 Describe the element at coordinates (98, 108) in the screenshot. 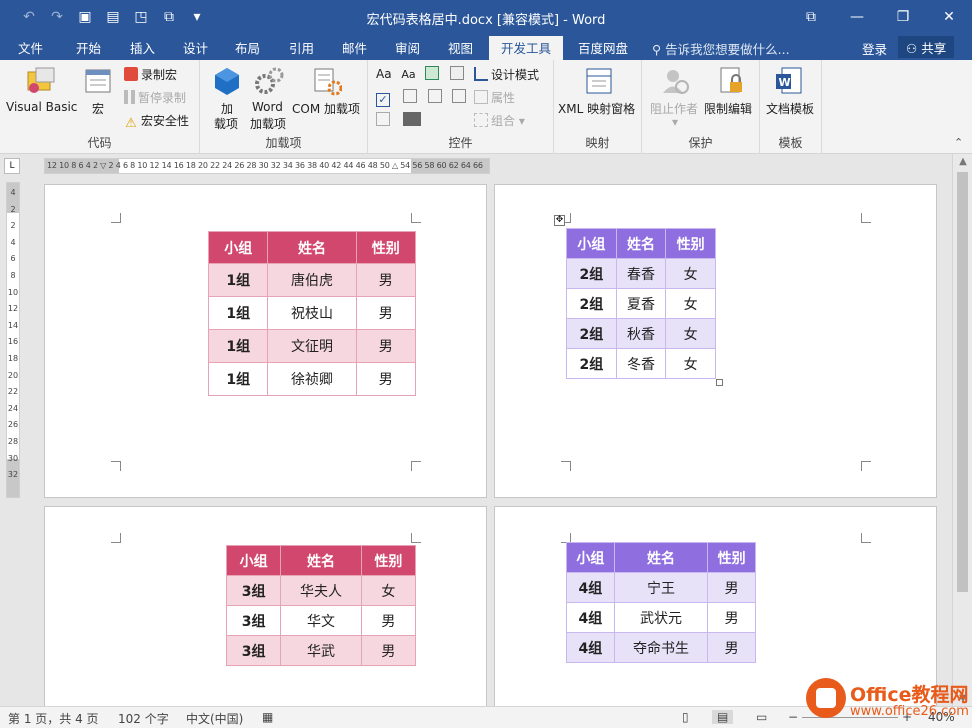

I see `macros-button: 宏` at that location.